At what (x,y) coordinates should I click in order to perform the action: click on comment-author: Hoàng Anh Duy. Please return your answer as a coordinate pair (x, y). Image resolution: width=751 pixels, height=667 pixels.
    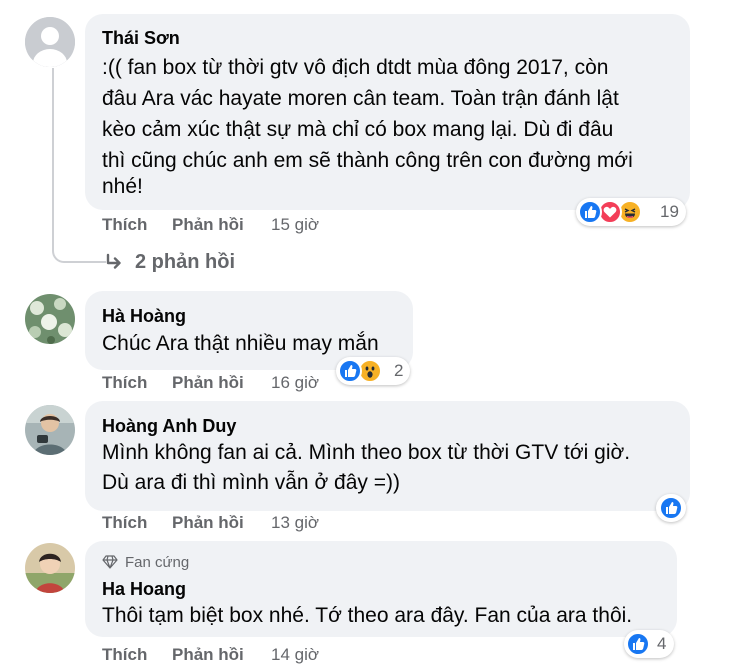
    Looking at the image, I should click on (169, 426).